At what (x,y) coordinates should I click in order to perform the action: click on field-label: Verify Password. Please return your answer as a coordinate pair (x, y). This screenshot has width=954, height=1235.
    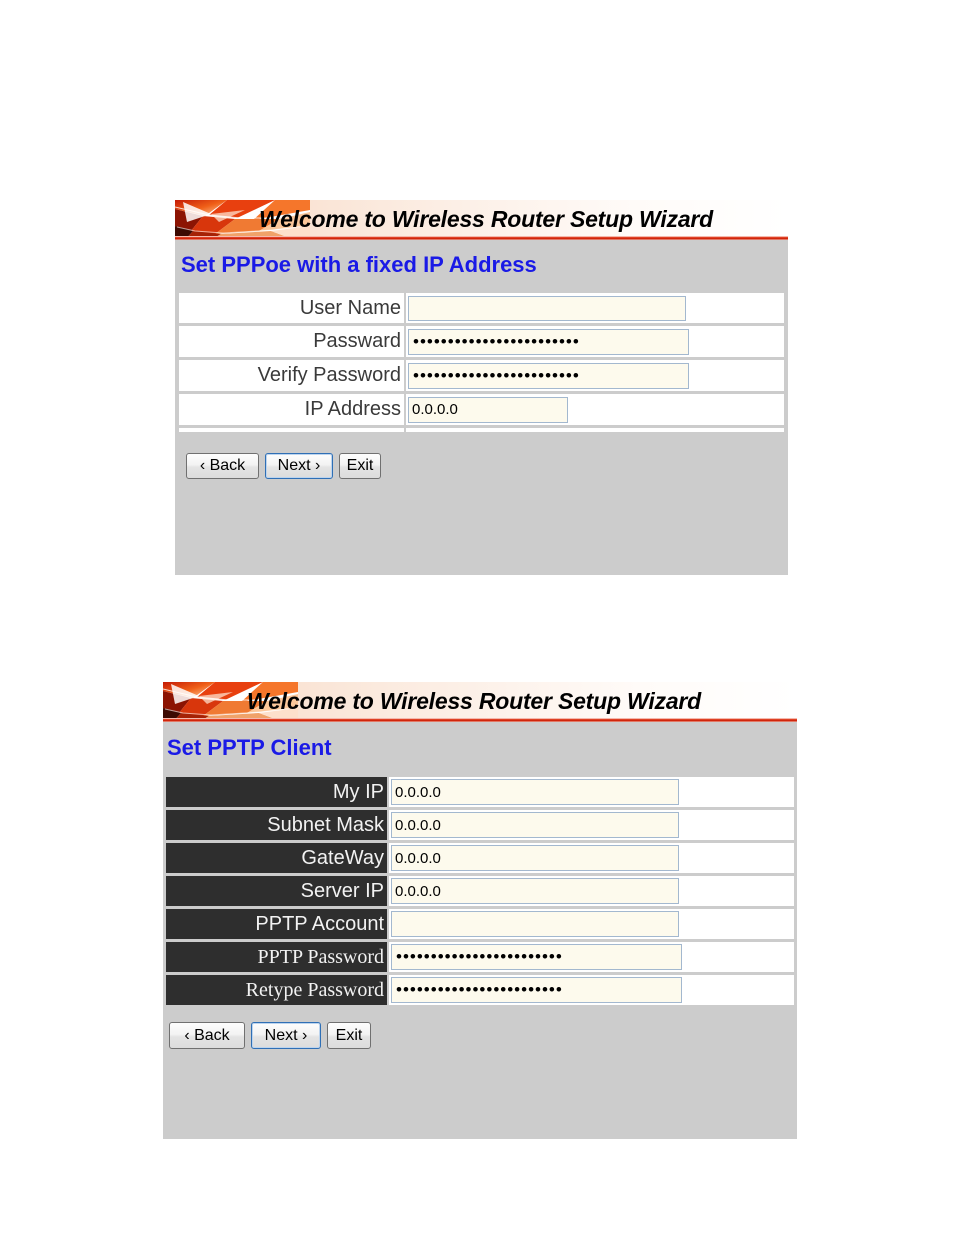
    Looking at the image, I should click on (329, 375).